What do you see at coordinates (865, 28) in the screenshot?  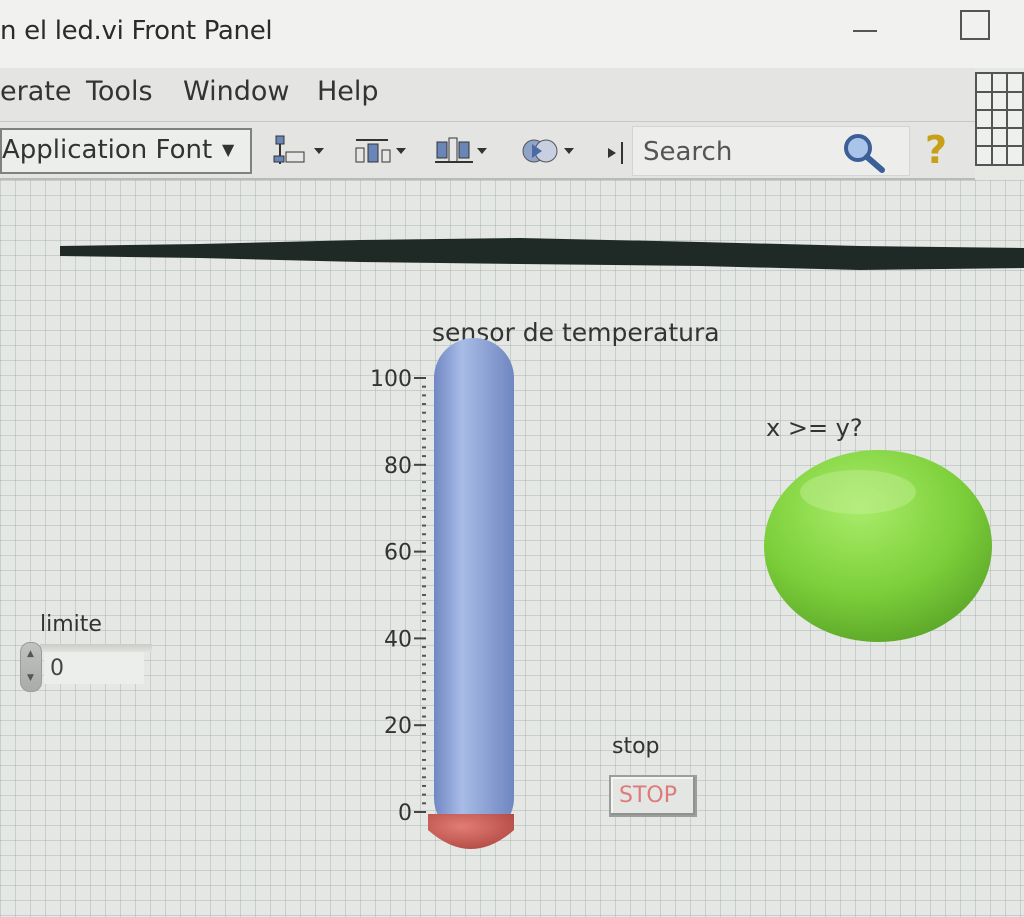 I see `minimize-button` at bounding box center [865, 28].